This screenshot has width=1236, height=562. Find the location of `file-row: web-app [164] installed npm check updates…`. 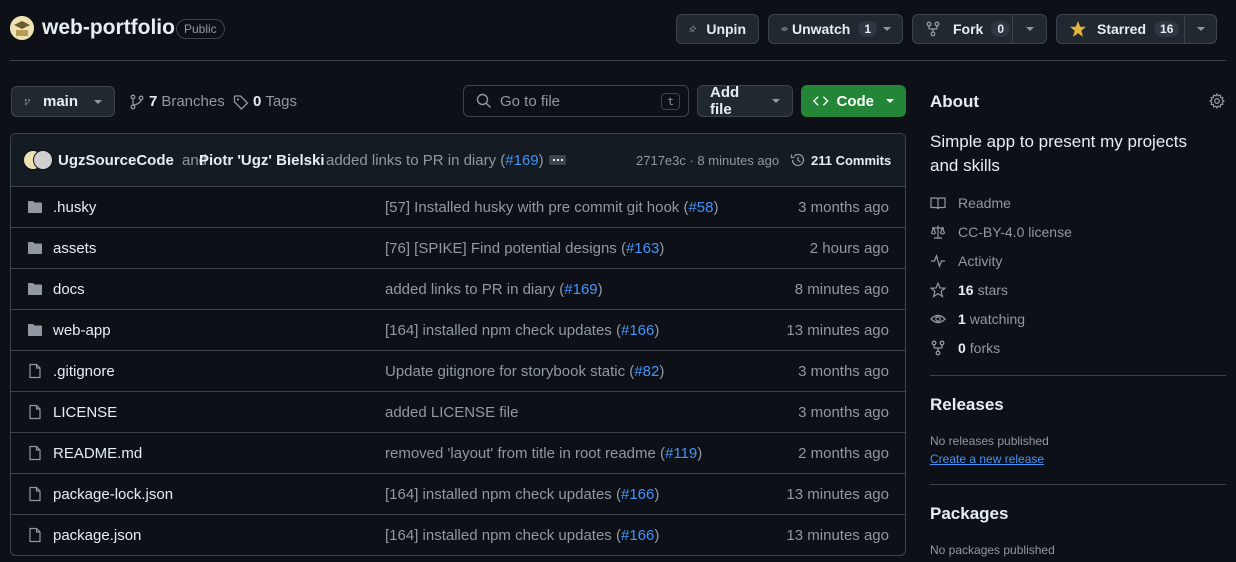

file-row: web-app [164] installed npm check updates… is located at coordinates (458, 329).